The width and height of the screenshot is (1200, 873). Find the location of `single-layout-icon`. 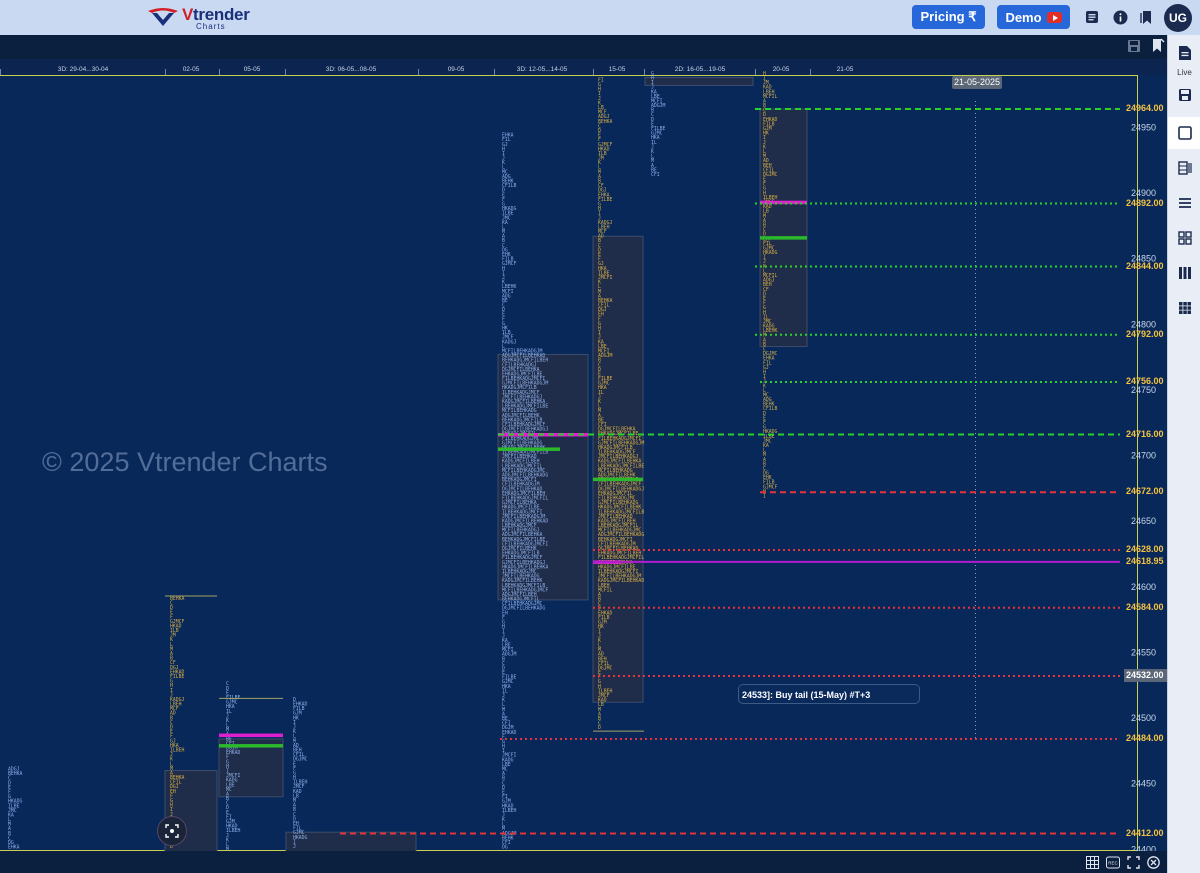

single-layout-icon is located at coordinates (1185, 133).